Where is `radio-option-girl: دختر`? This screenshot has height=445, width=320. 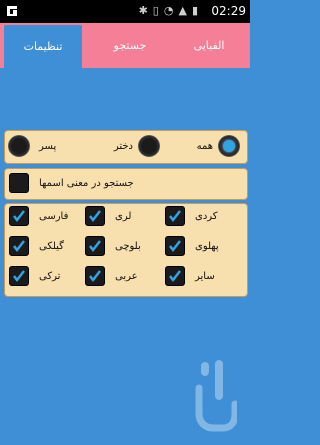 radio-option-girl: دختر is located at coordinates (136, 146).